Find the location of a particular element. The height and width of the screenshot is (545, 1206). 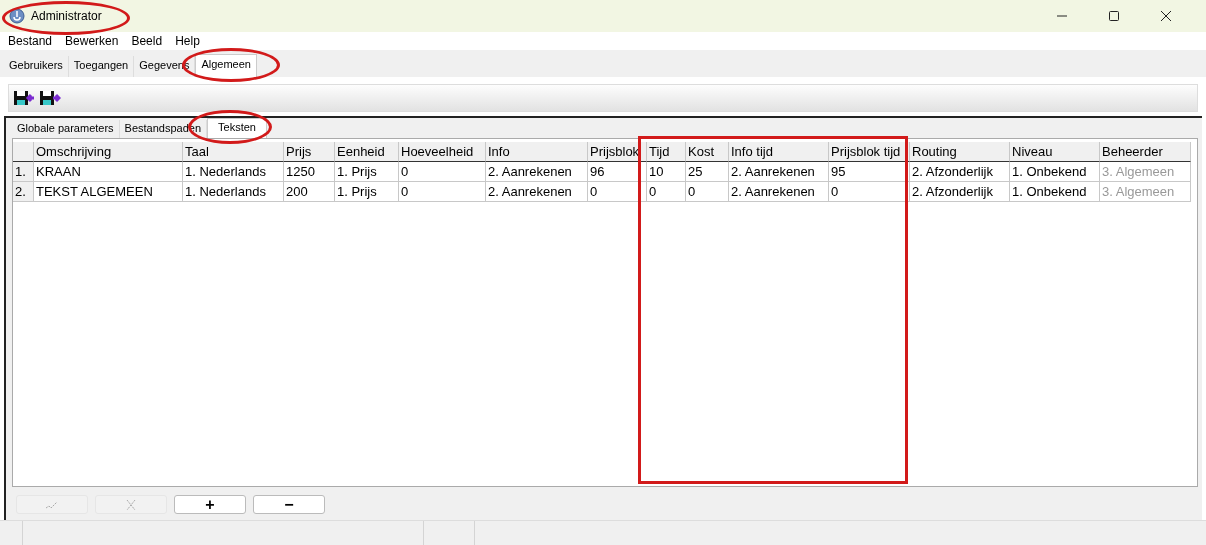

menu-item: Bestand is located at coordinates (30, 41).